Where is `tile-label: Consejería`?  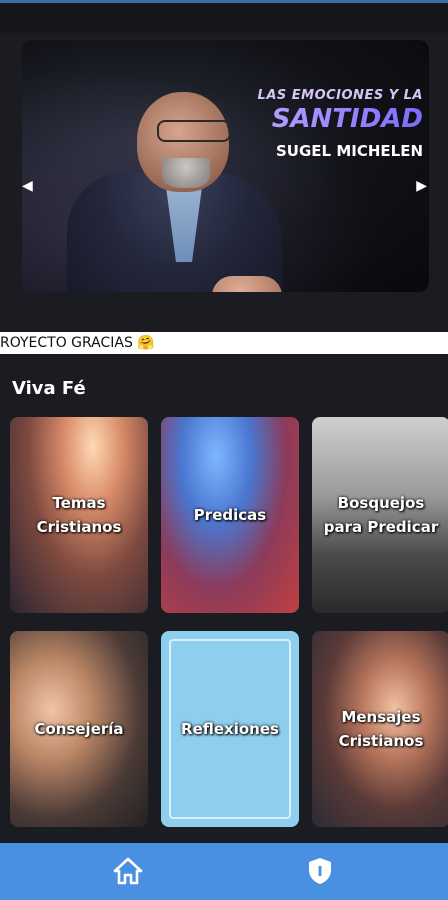 tile-label: Consejería is located at coordinates (79, 729).